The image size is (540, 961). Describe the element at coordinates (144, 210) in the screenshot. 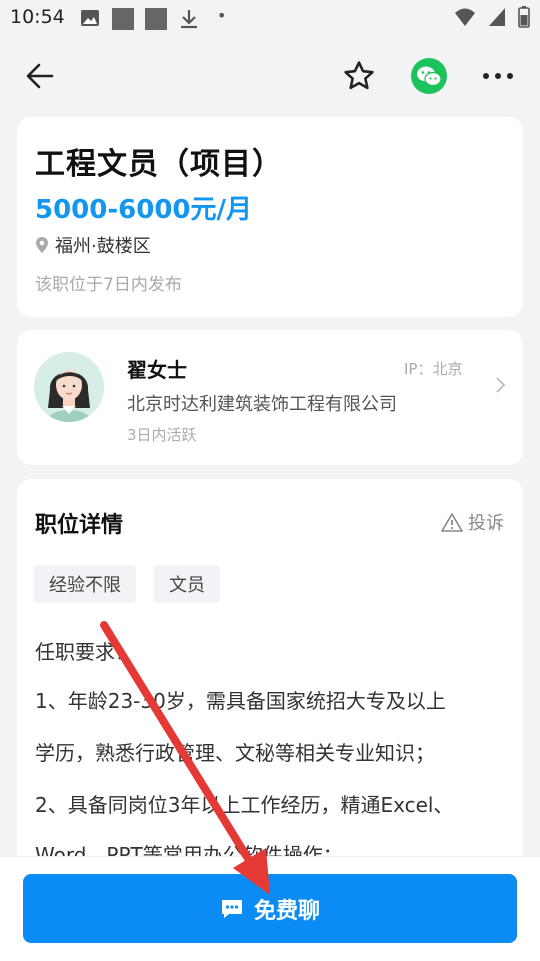

I see `job-salary: 5000-6000元/月` at that location.